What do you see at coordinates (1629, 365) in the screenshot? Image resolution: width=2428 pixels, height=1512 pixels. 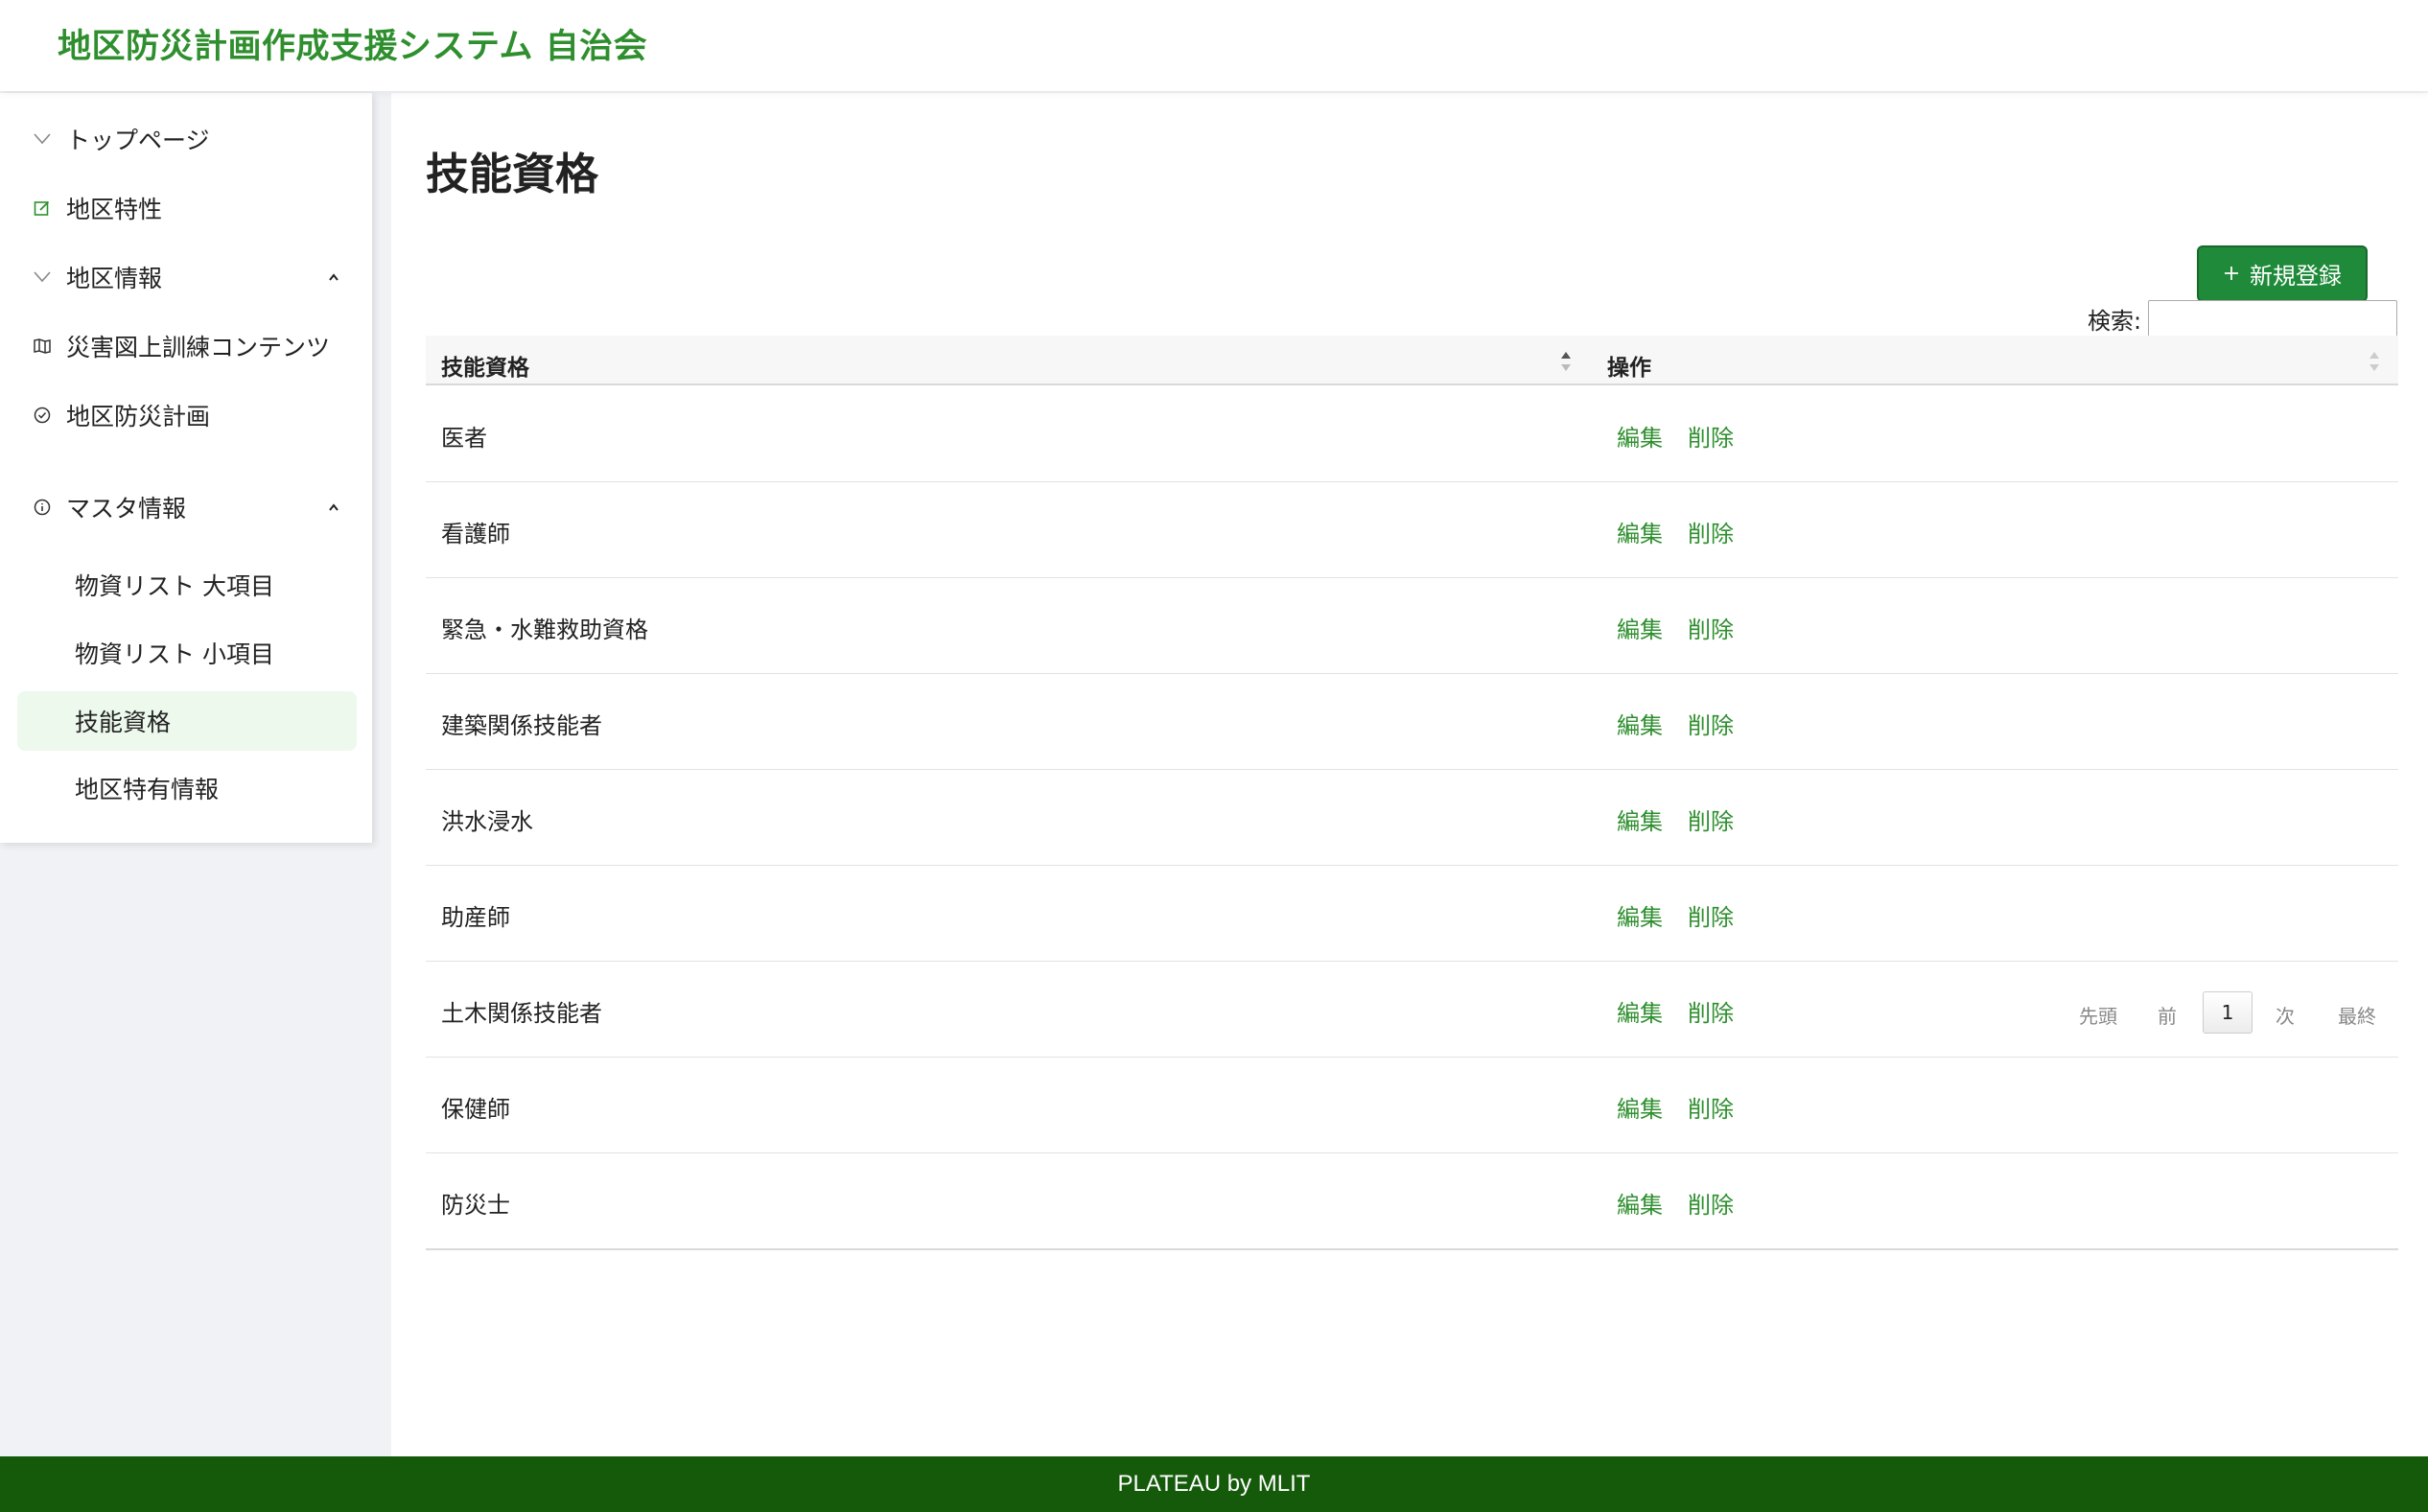 I see `column-header-actions: 操作` at bounding box center [1629, 365].